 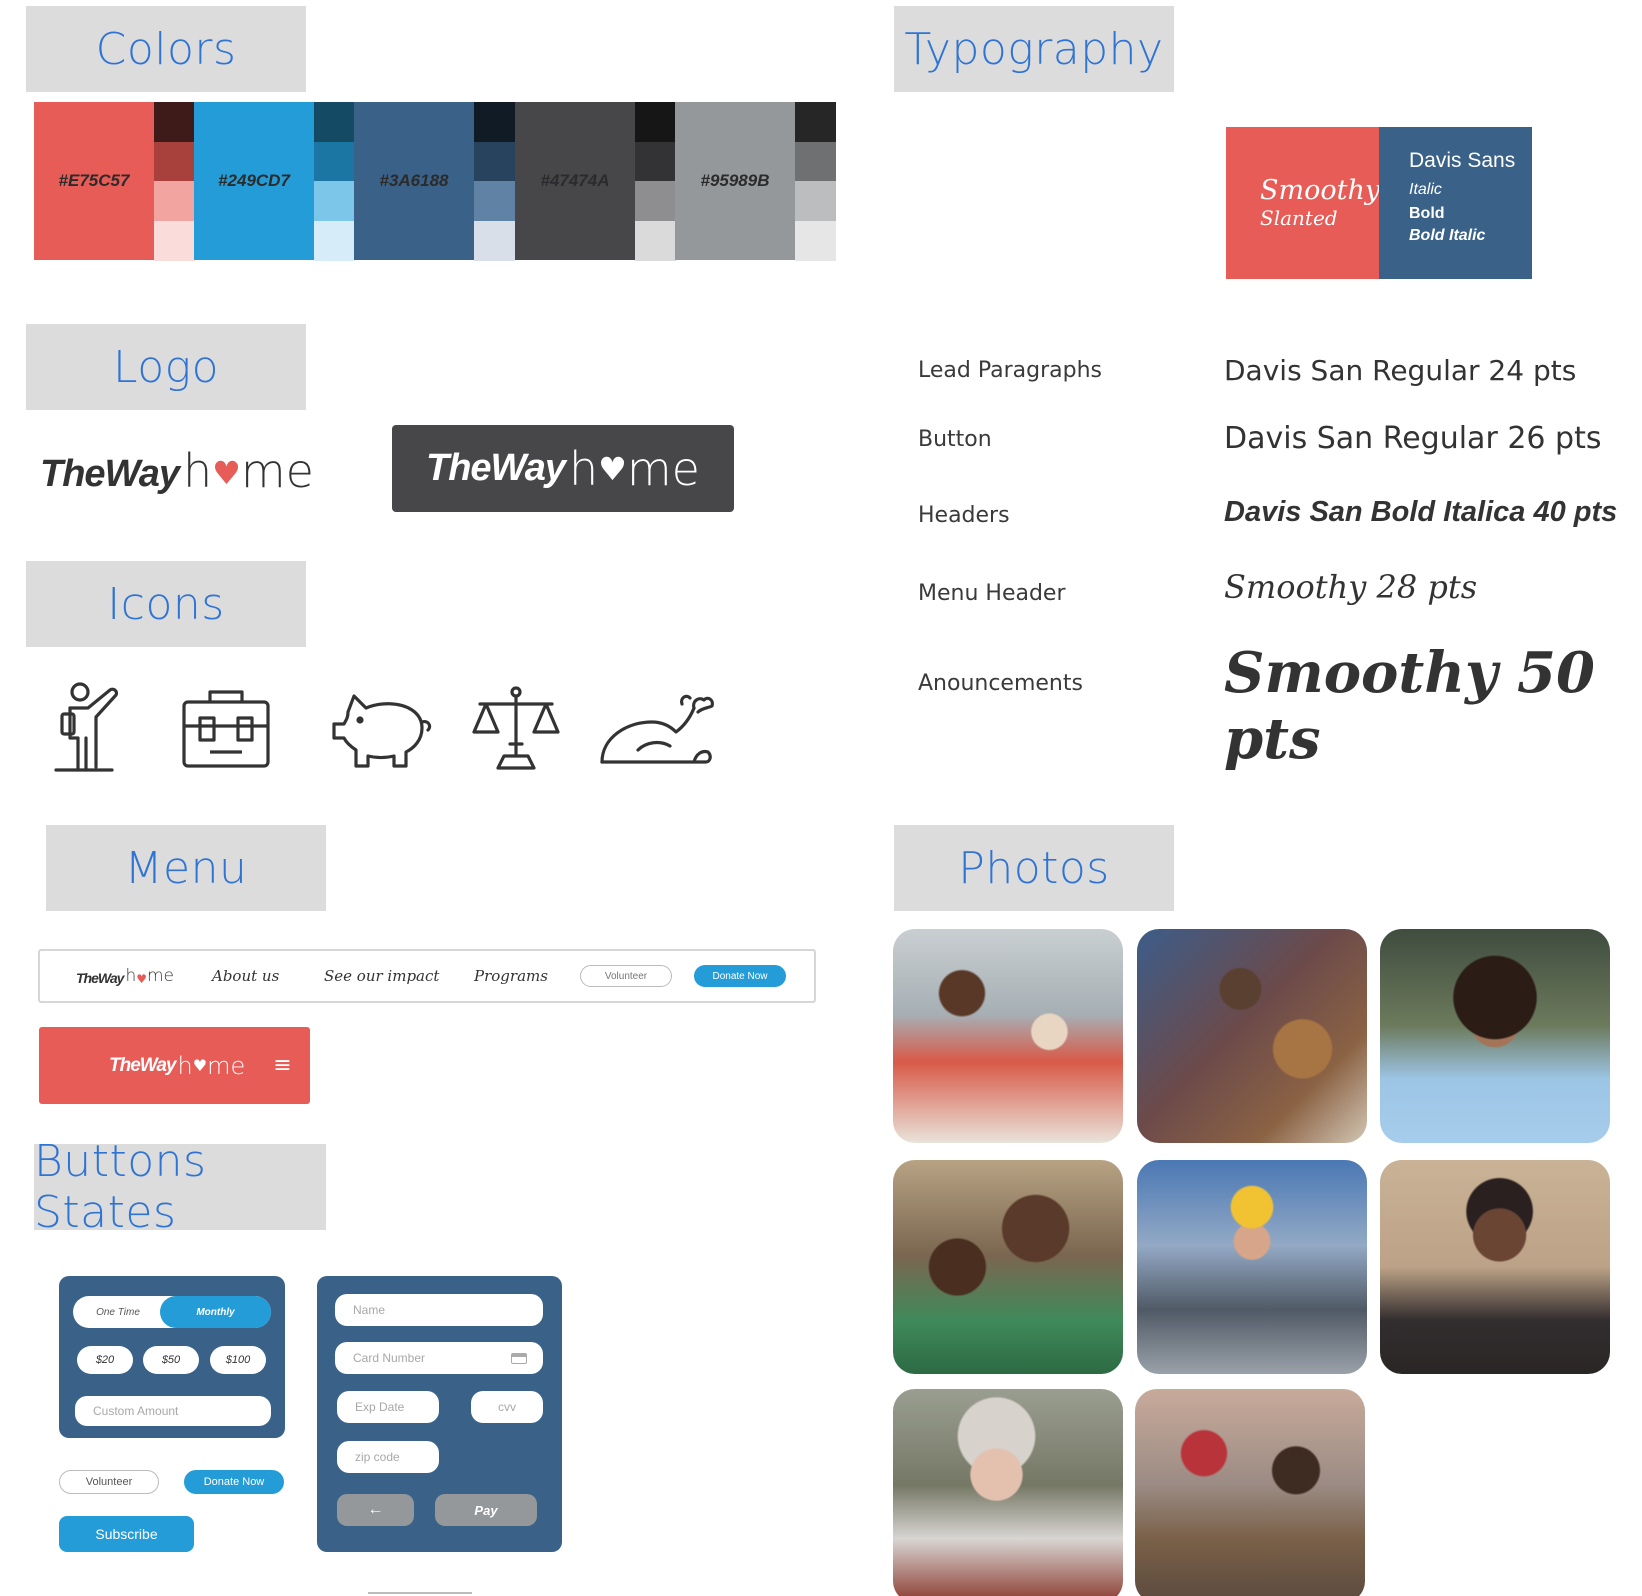 What do you see at coordinates (1034, 868) in the screenshot?
I see `photos-heading: Photos` at bounding box center [1034, 868].